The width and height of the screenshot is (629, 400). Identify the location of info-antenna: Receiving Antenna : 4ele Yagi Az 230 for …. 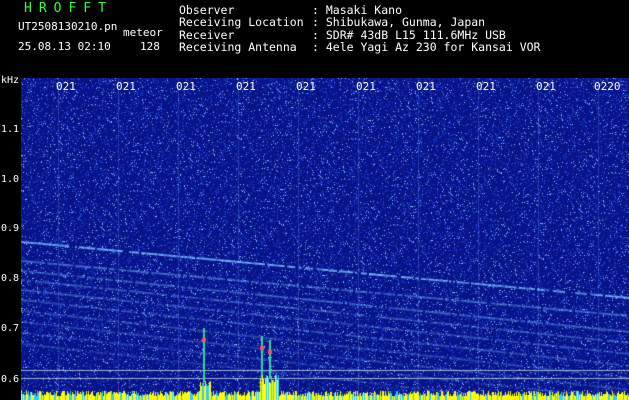
(360, 46).